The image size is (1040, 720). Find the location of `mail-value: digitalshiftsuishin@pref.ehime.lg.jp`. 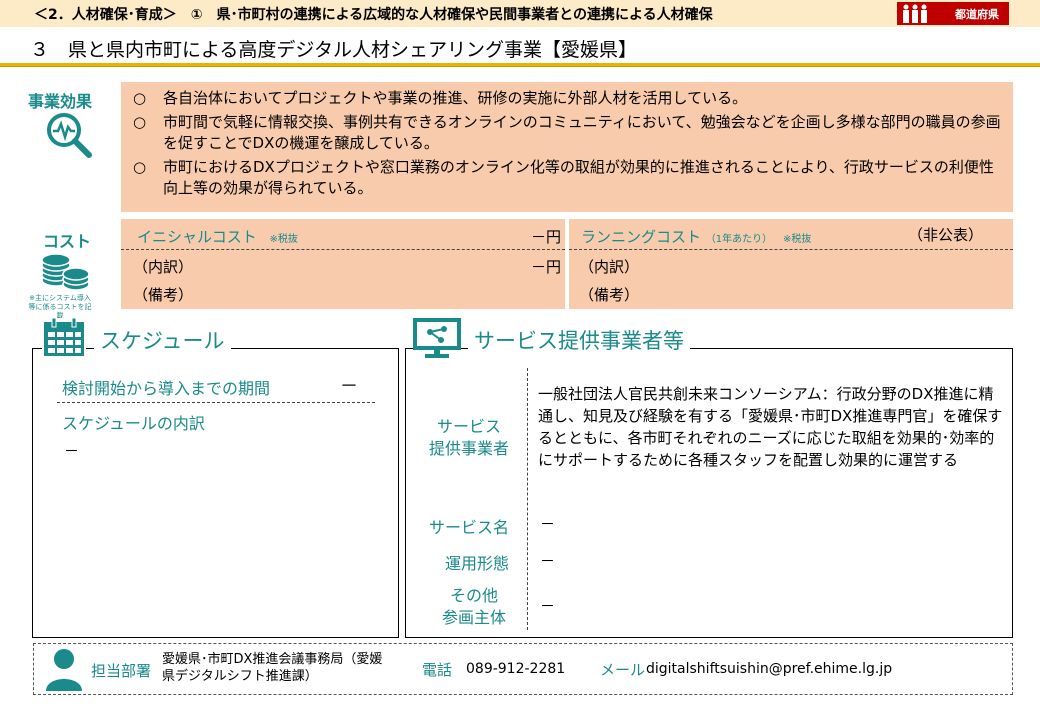

mail-value: digitalshiftsuishin@pref.ehime.lg.jp is located at coordinates (769, 669).